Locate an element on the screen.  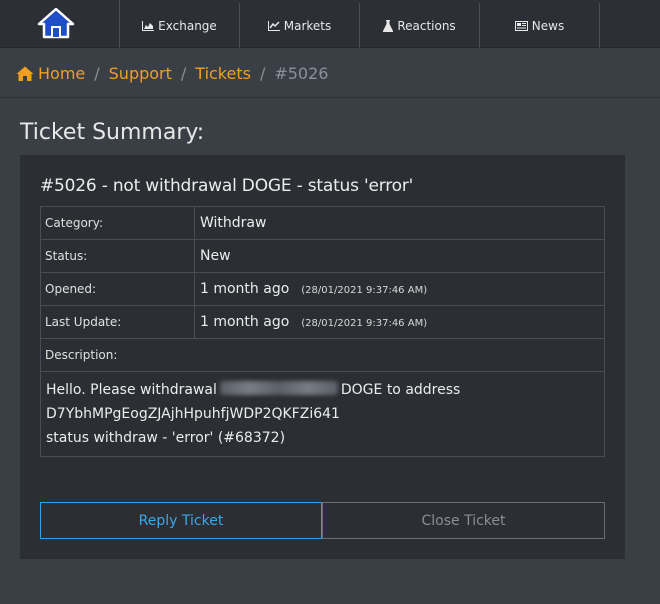
nav-exchange: Exchange is located at coordinates (180, 25).